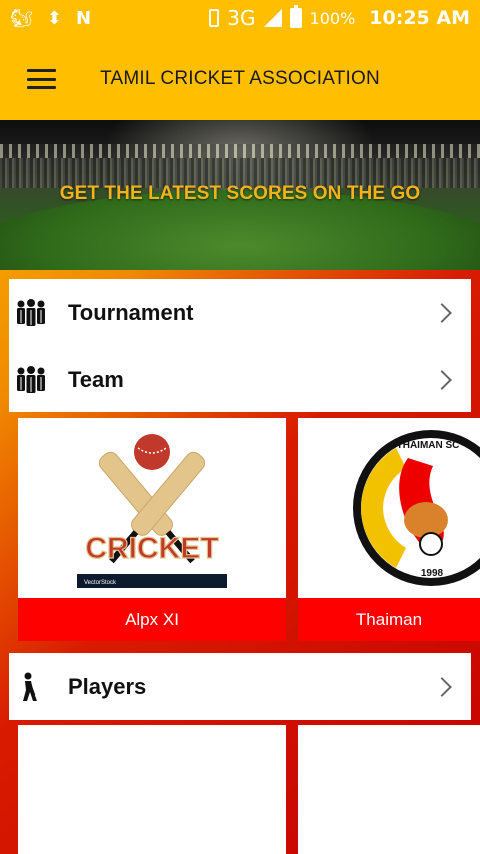  What do you see at coordinates (432, 573) in the screenshot?
I see `logo-year: 1998` at bounding box center [432, 573].